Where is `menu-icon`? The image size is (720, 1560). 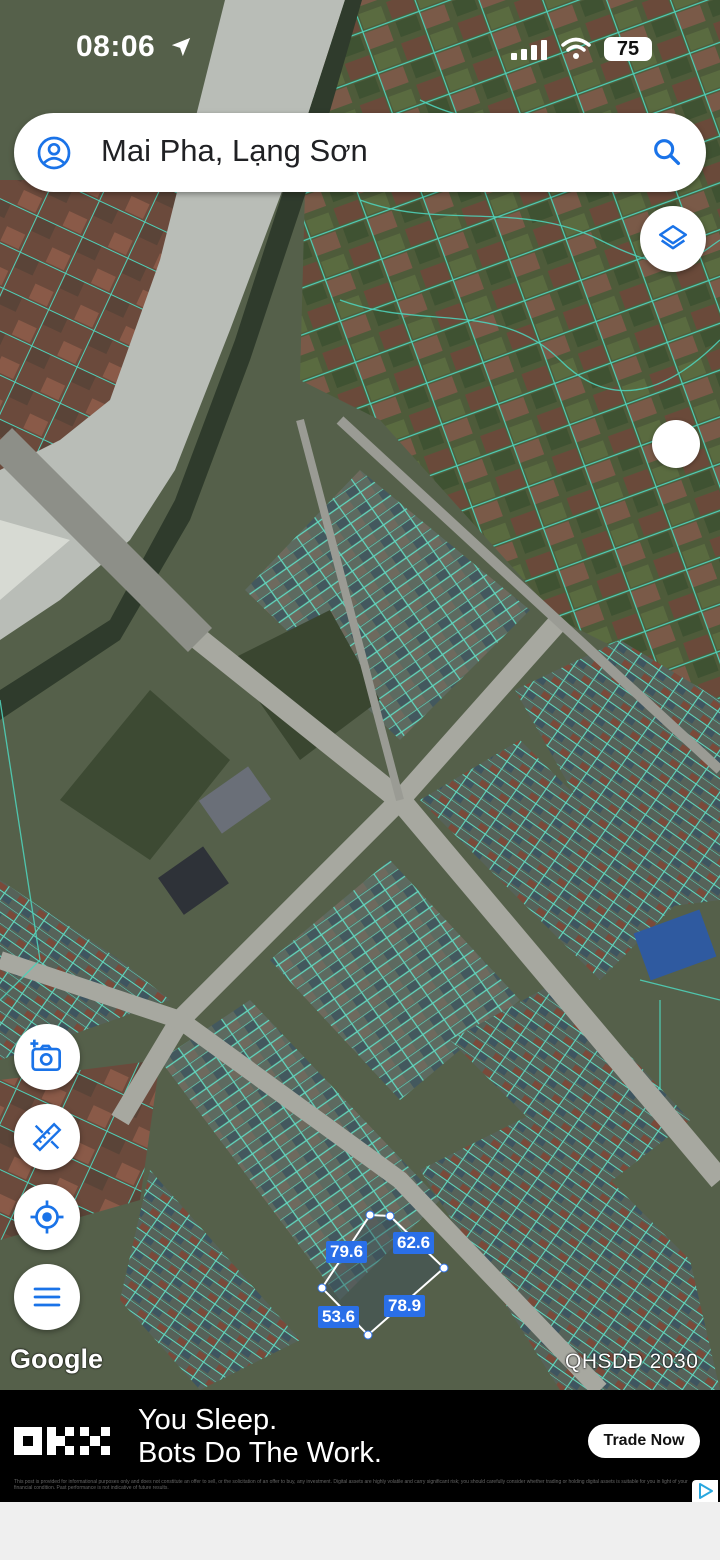 menu-icon is located at coordinates (47, 1297).